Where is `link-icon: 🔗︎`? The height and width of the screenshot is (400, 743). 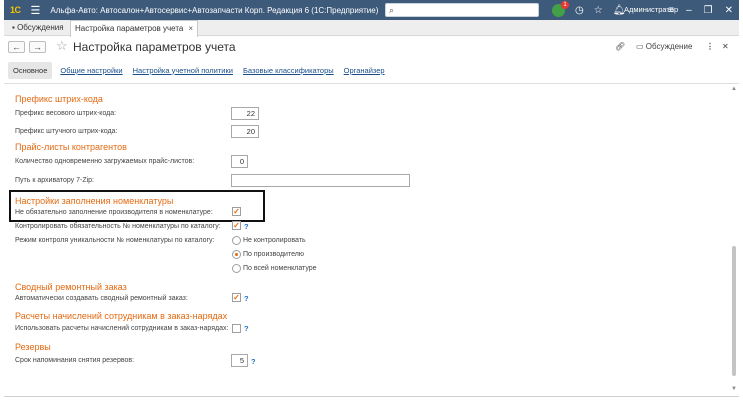 link-icon: 🔗︎ is located at coordinates (620, 46).